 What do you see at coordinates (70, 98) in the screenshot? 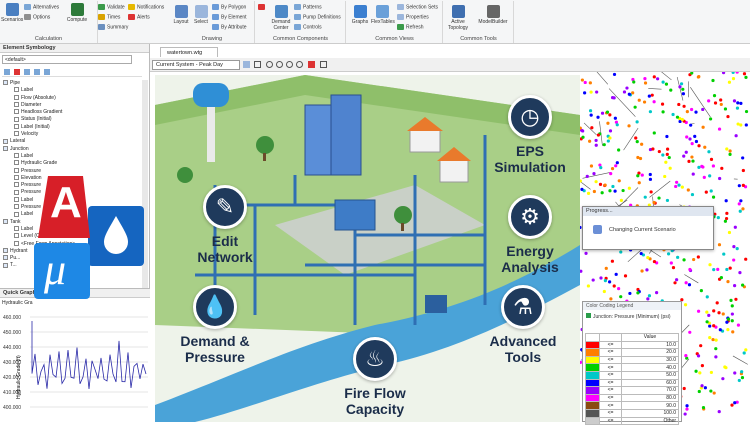
I see `tree-item: Flow (Absolute)` at bounding box center [70, 98].